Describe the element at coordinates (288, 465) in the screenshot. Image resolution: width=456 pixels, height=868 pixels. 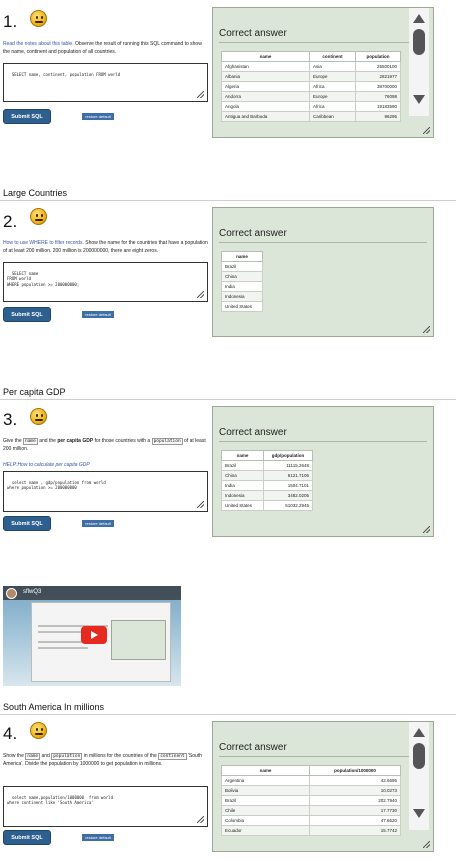
I see `cell: 11115.2648` at that location.